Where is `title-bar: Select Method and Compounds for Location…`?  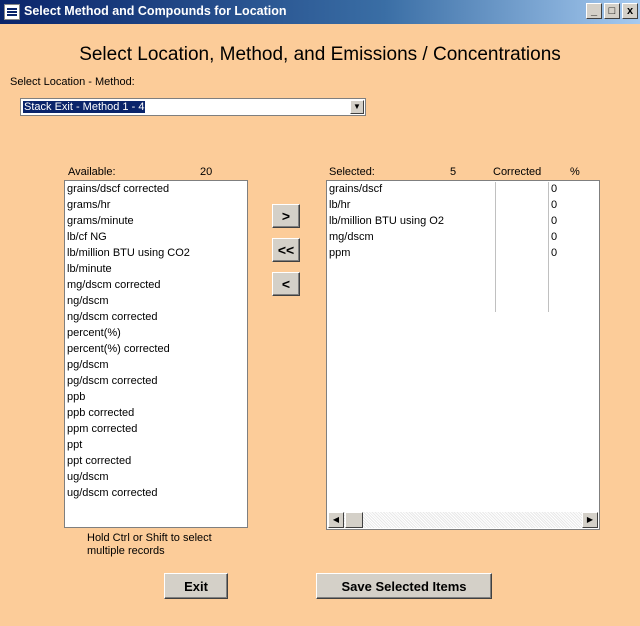
title-bar: Select Method and Compounds for Location… is located at coordinates (320, 12).